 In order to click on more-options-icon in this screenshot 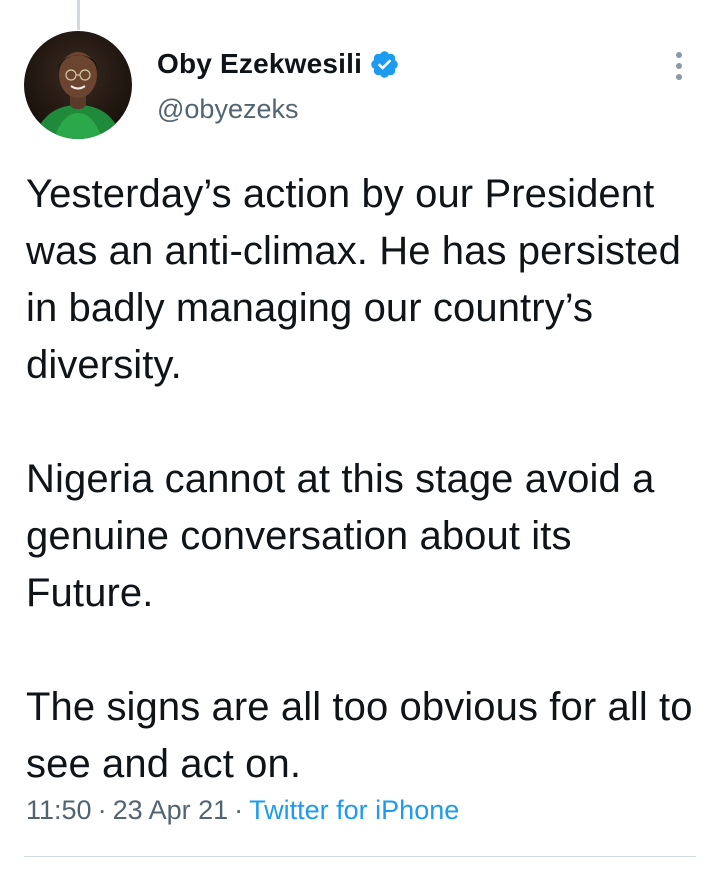, I will do `click(679, 66)`.